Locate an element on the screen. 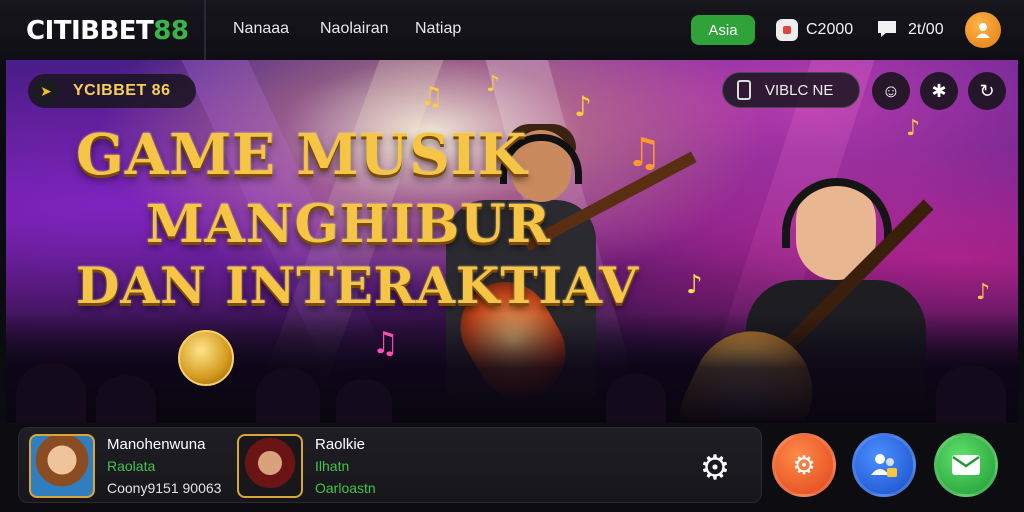  hero-title-line-1: GAME MUSIK is located at coordinates (302, 155).